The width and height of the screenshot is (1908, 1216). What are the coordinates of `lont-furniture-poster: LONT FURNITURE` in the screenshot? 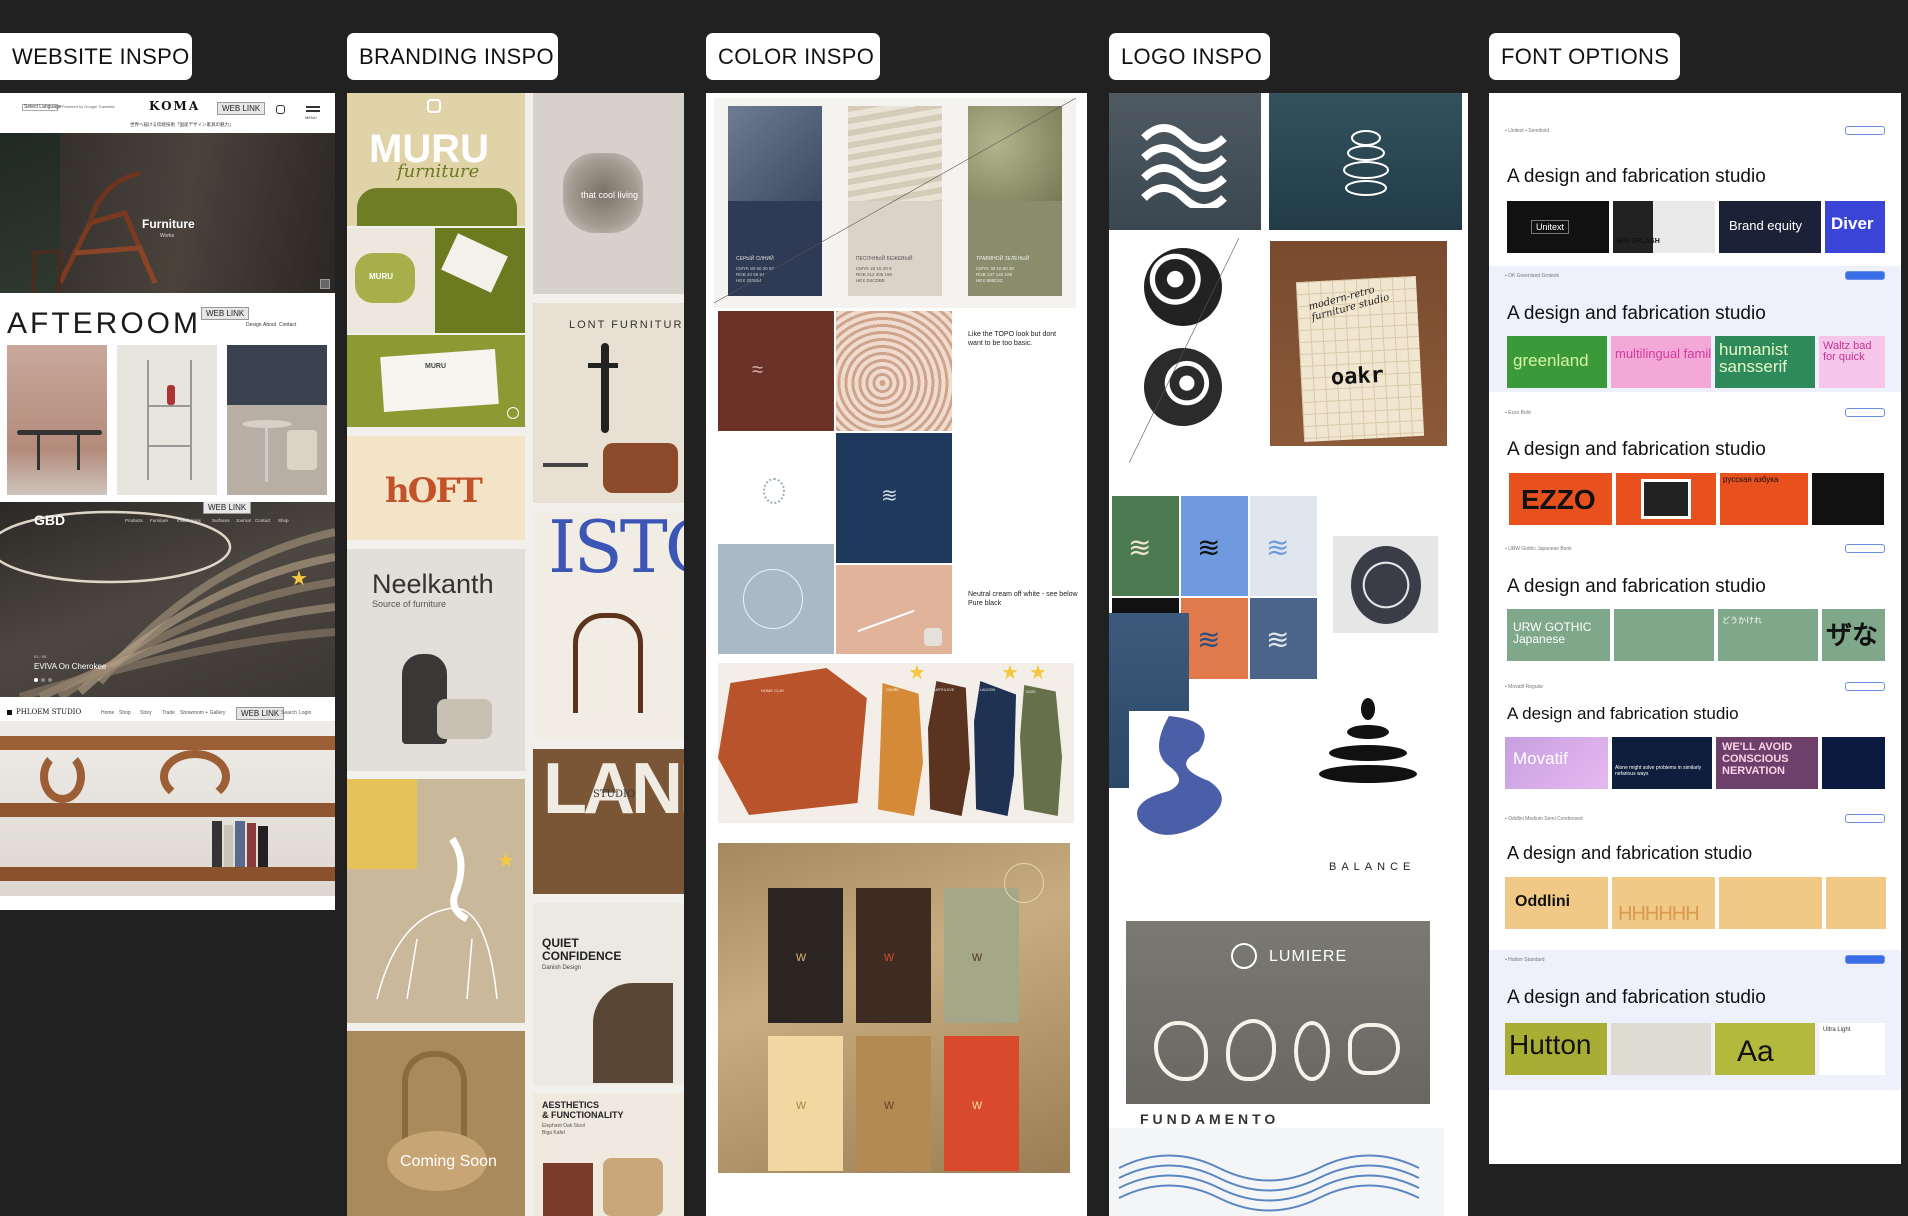 It's located at (608, 403).